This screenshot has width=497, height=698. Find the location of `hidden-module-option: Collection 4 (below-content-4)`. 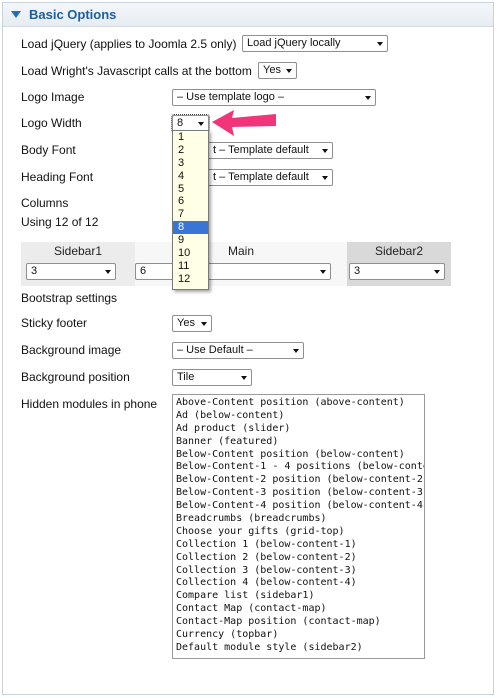

hidden-module-option: Collection 4 (below-content-4) is located at coordinates (298, 583).